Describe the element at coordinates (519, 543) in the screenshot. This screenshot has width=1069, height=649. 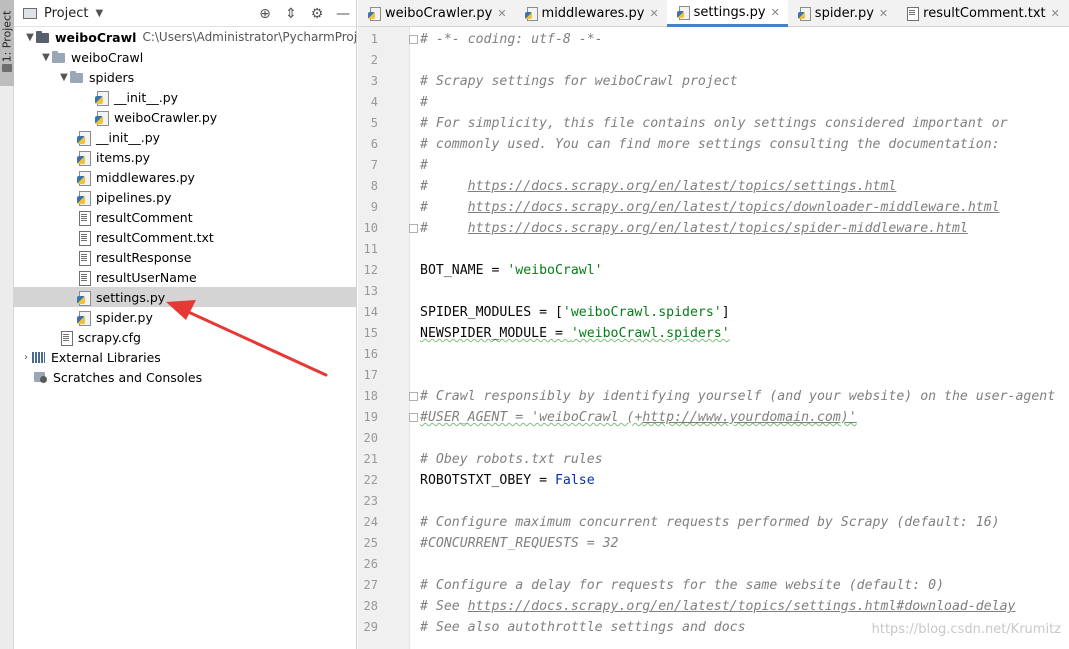
I see `code-line: #CONCURRENT_REQUESTS = 32` at that location.